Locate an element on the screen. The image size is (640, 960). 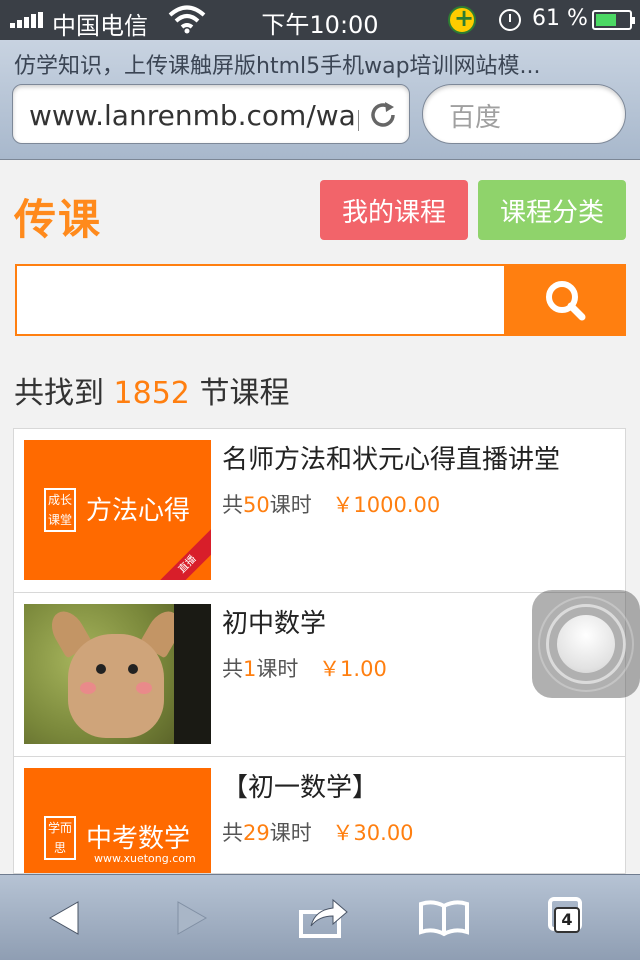
thumbnail-stamp: 成长课堂 is located at coordinates (60, 510).